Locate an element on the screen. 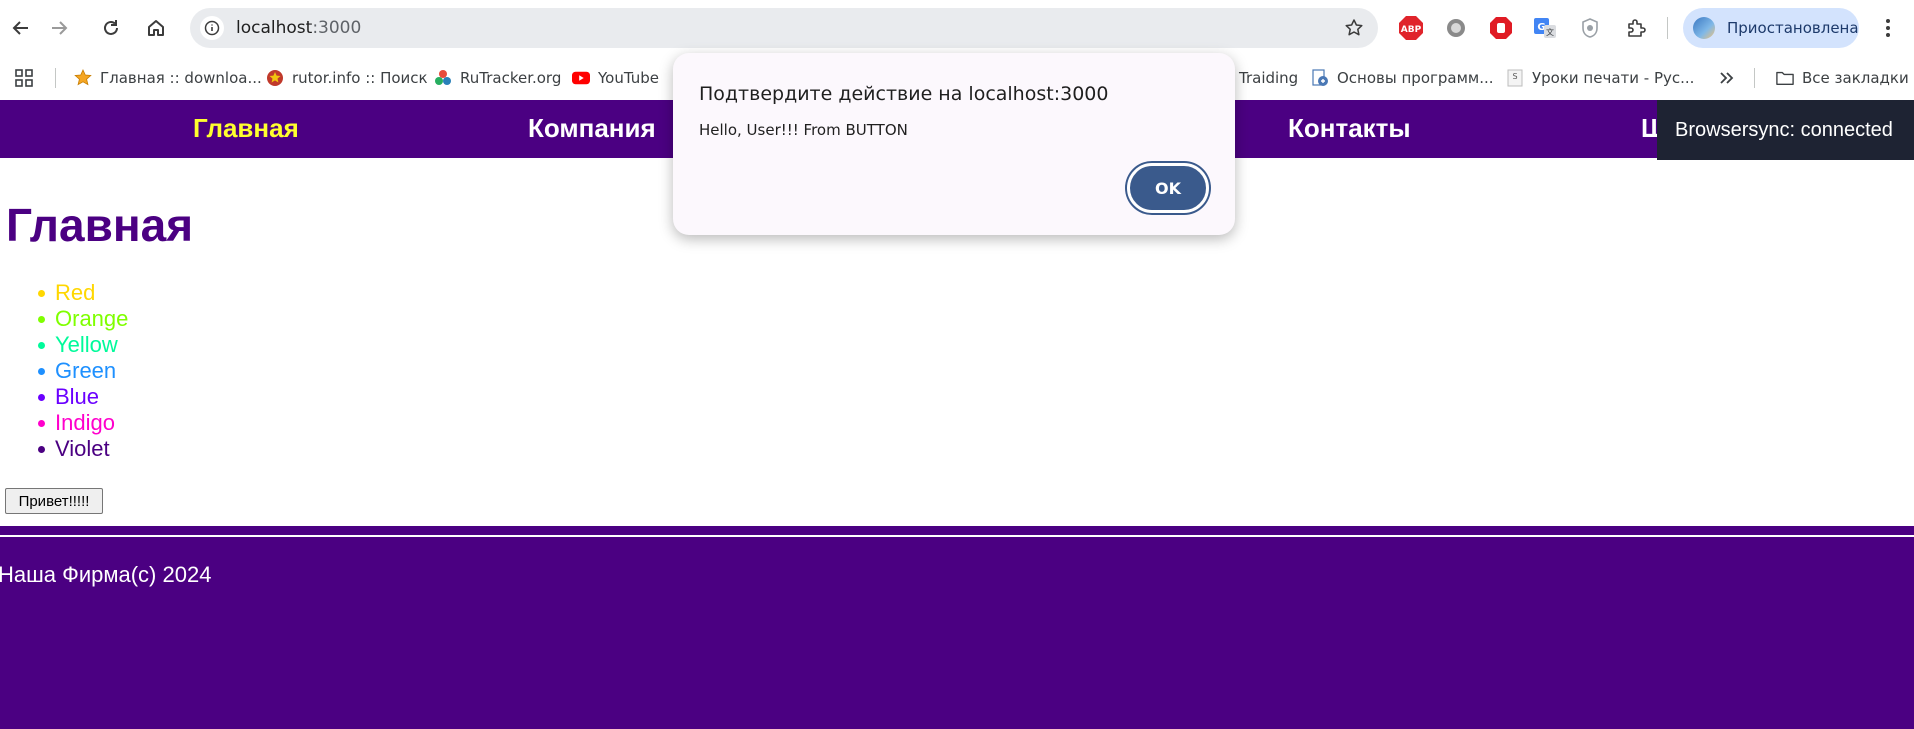 The image size is (1914, 729). back-button is located at coordinates (21, 28).